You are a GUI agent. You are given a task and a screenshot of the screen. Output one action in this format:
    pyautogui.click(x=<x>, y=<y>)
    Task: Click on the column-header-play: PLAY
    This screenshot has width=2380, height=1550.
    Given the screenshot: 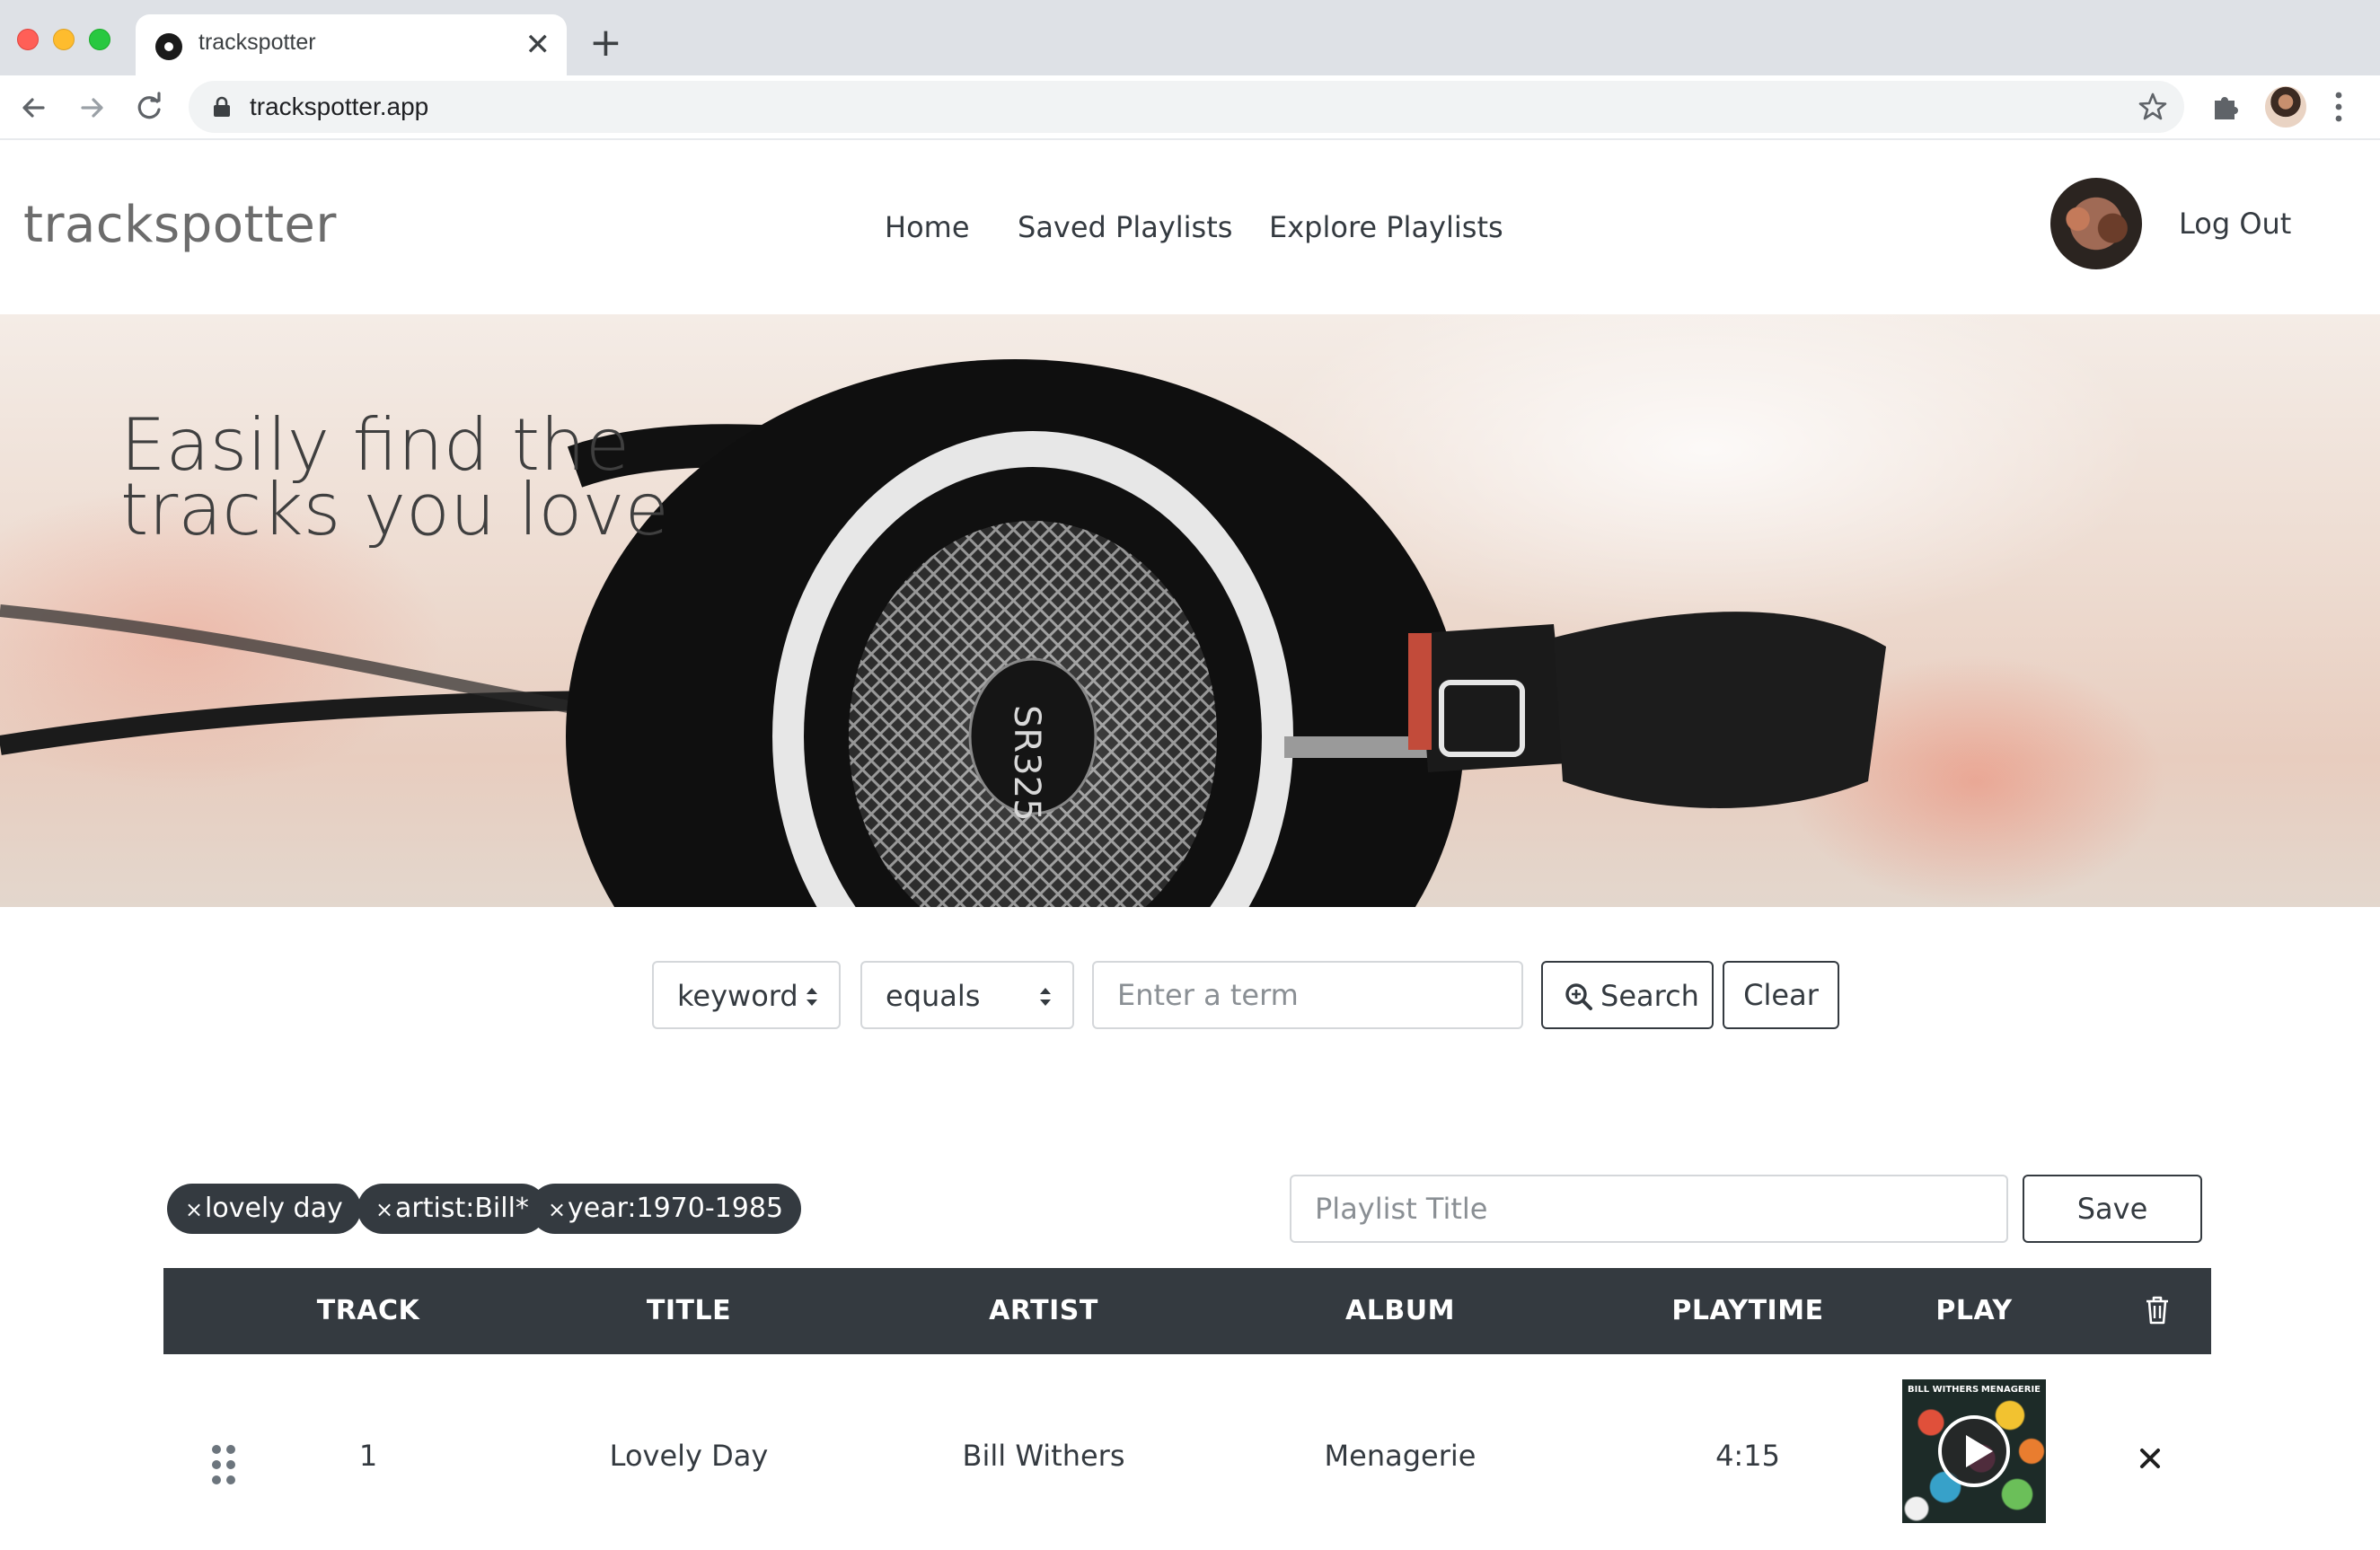 What is the action you would take?
    pyautogui.click(x=1974, y=1310)
    